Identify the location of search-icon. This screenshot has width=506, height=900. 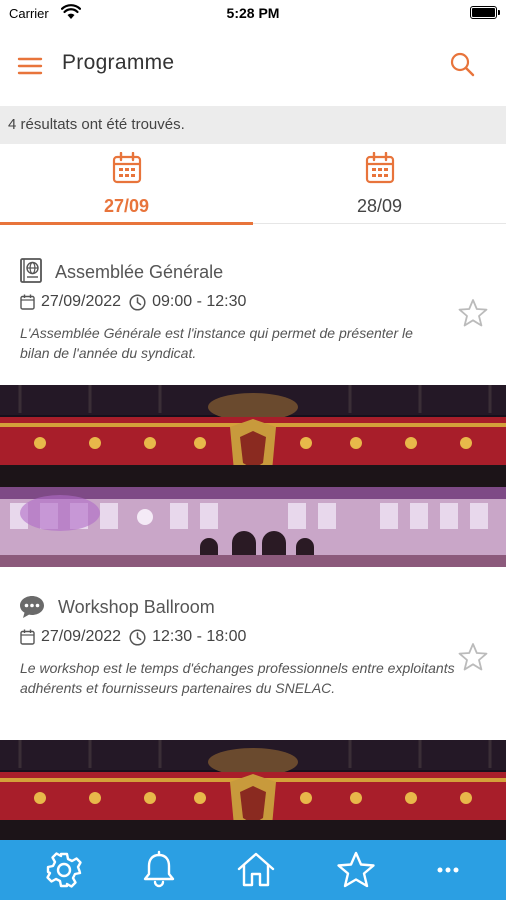
(462, 64).